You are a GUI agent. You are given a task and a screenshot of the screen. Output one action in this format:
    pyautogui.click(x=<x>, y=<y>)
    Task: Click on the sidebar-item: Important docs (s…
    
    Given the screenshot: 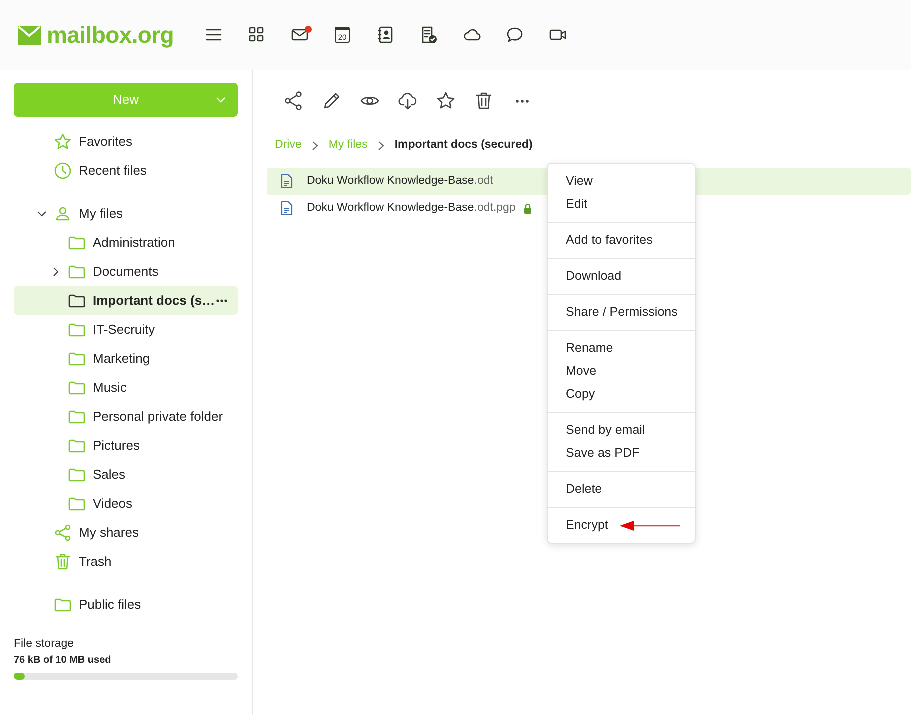 What is the action you would take?
    pyautogui.click(x=126, y=300)
    